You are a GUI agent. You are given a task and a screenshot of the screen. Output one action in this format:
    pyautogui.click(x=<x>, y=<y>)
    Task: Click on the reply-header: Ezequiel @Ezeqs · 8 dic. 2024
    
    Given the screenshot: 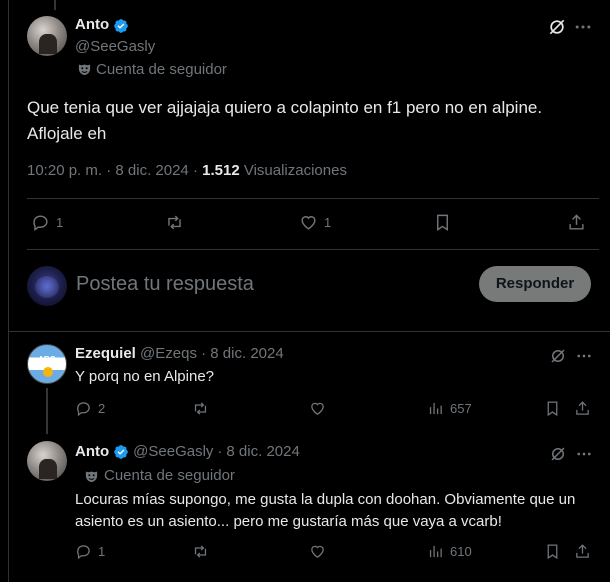 What is the action you would take?
    pyautogui.click(x=179, y=353)
    